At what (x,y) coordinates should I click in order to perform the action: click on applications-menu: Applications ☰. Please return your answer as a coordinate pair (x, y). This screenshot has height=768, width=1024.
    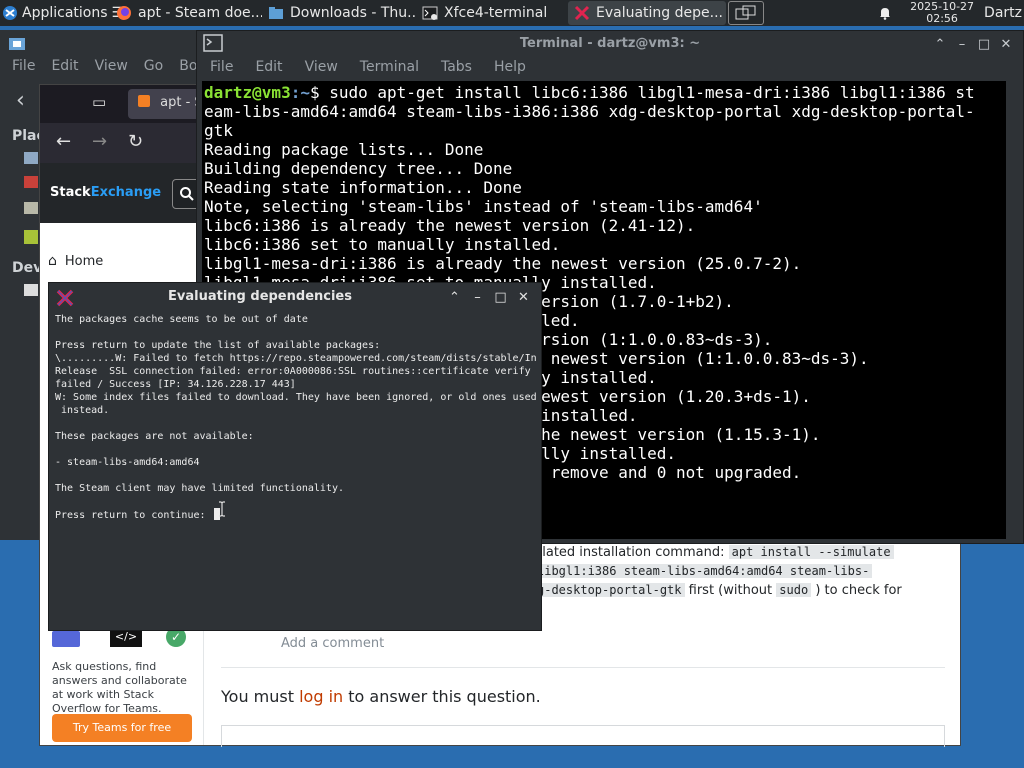
    Looking at the image, I should click on (62, 13).